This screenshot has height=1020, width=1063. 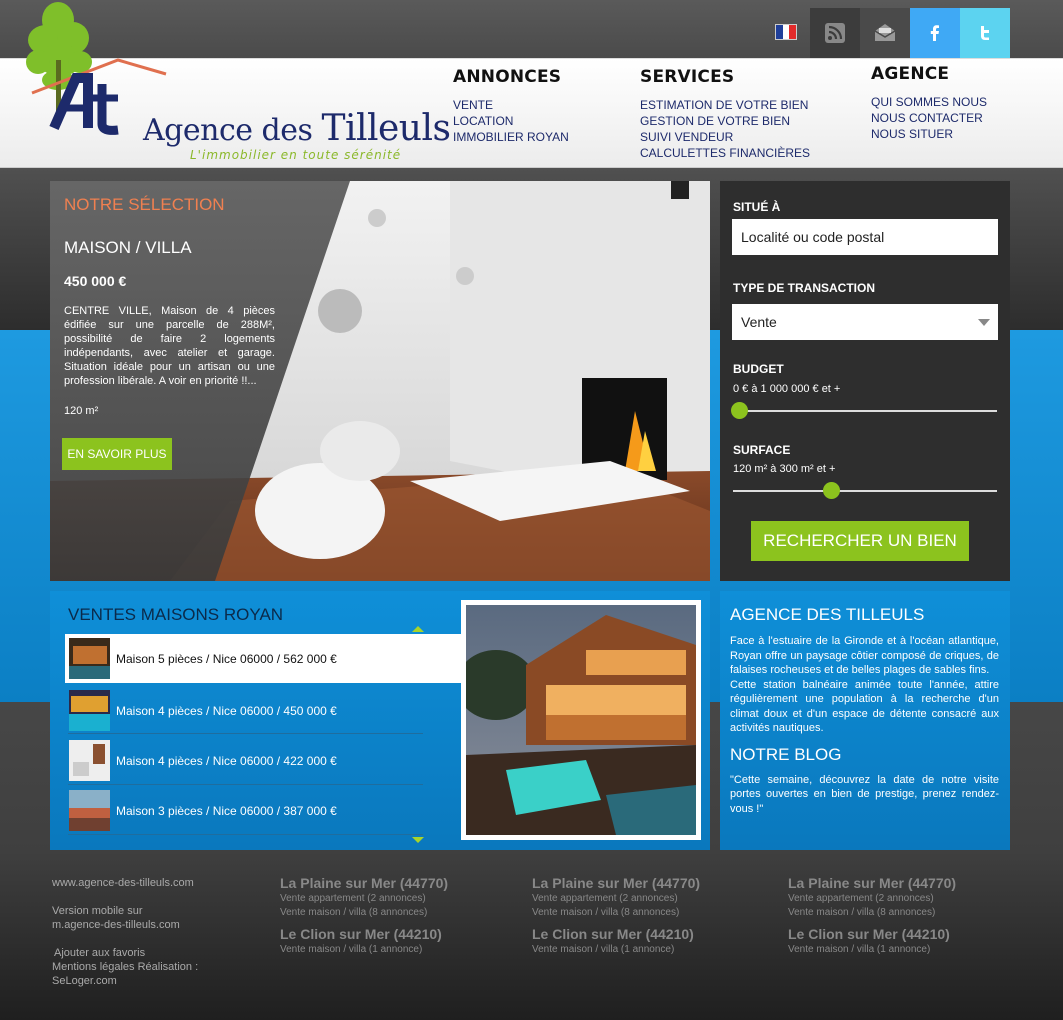 I want to click on blog-title: NOTRE BLOG, so click(x=864, y=755).